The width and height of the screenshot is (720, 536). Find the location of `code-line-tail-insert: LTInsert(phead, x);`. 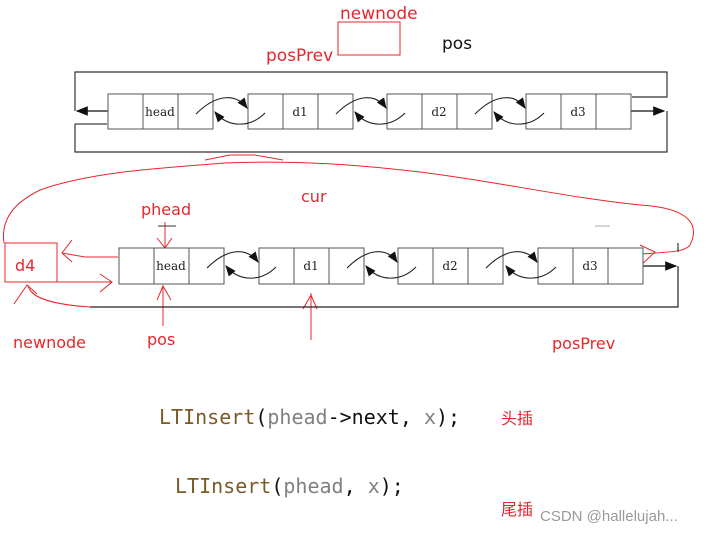

code-line-tail-insert: LTInsert(phead, x); is located at coordinates (289, 486).